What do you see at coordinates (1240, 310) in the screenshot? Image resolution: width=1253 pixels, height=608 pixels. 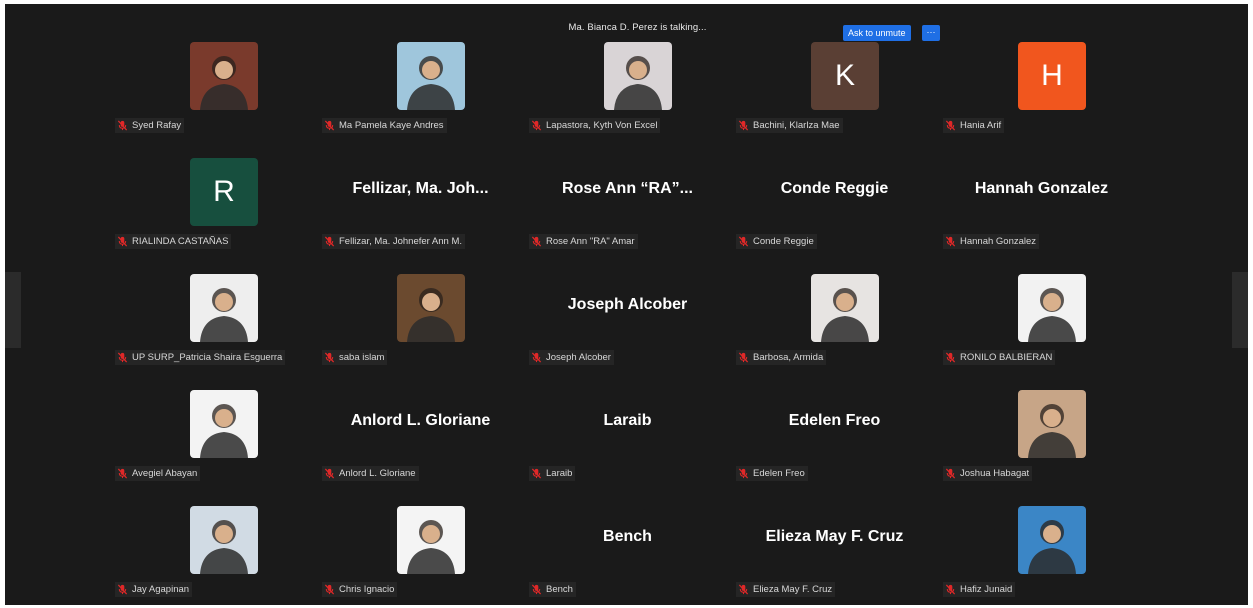 I see `next-page-handle` at bounding box center [1240, 310].